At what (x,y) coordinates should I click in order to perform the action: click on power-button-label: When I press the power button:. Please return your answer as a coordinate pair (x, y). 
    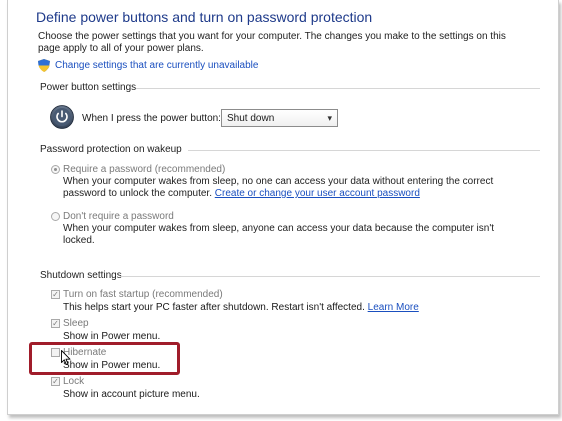
    Looking at the image, I should click on (151, 118).